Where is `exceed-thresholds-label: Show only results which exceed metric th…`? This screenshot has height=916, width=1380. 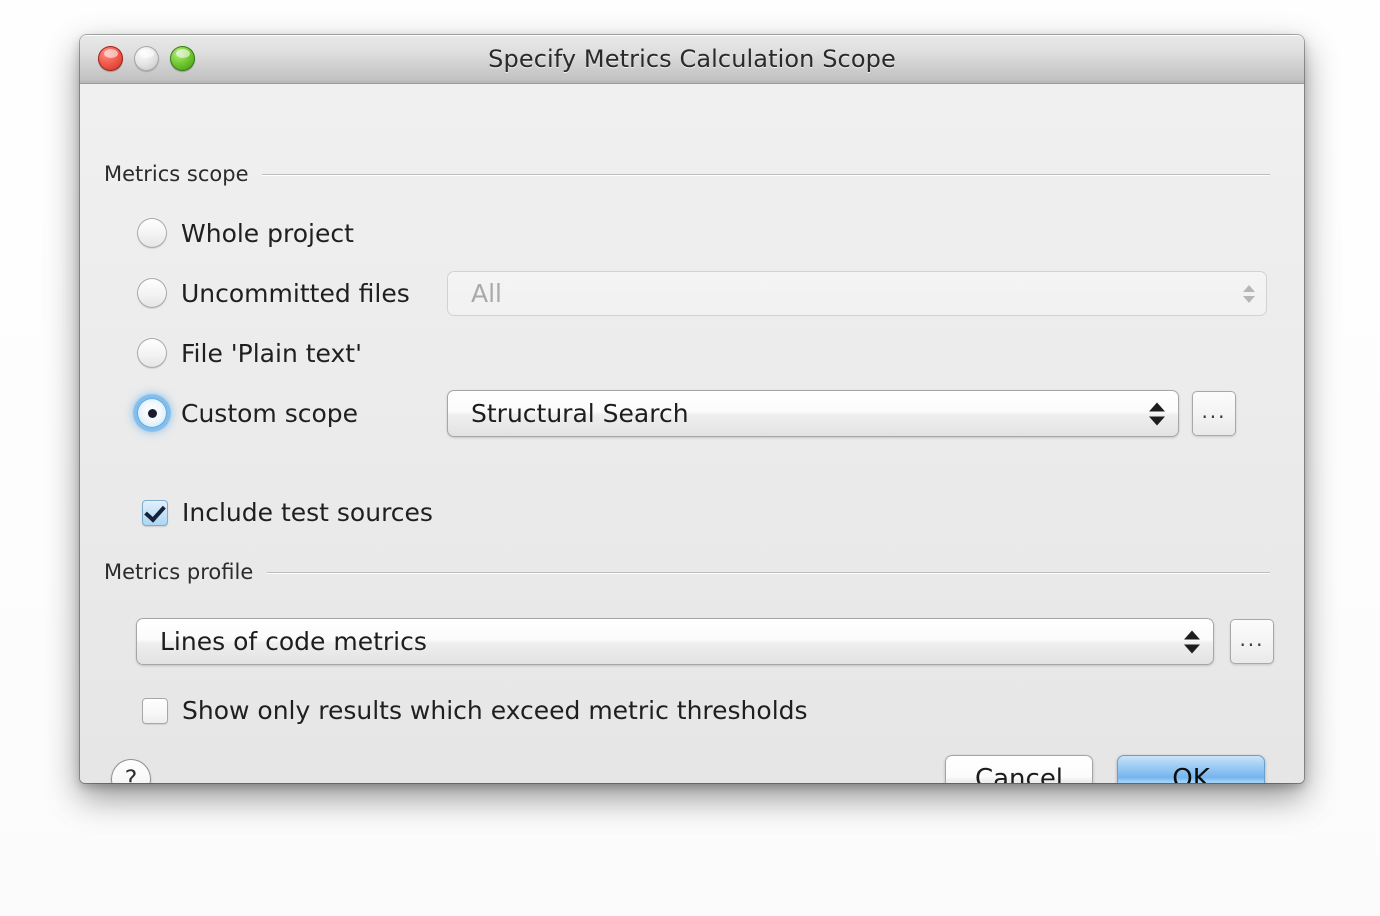
exceed-thresholds-label: Show only results which exceed metric th… is located at coordinates (495, 710).